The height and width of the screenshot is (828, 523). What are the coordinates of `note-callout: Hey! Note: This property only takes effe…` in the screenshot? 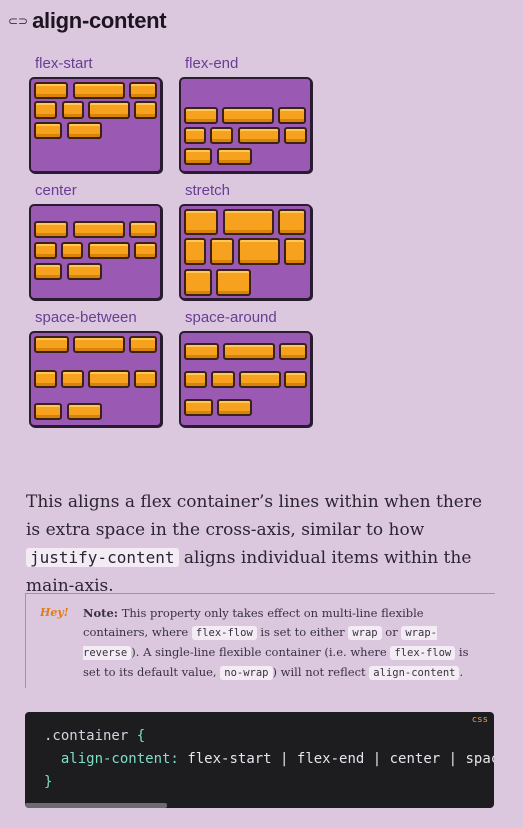 It's located at (260, 640).